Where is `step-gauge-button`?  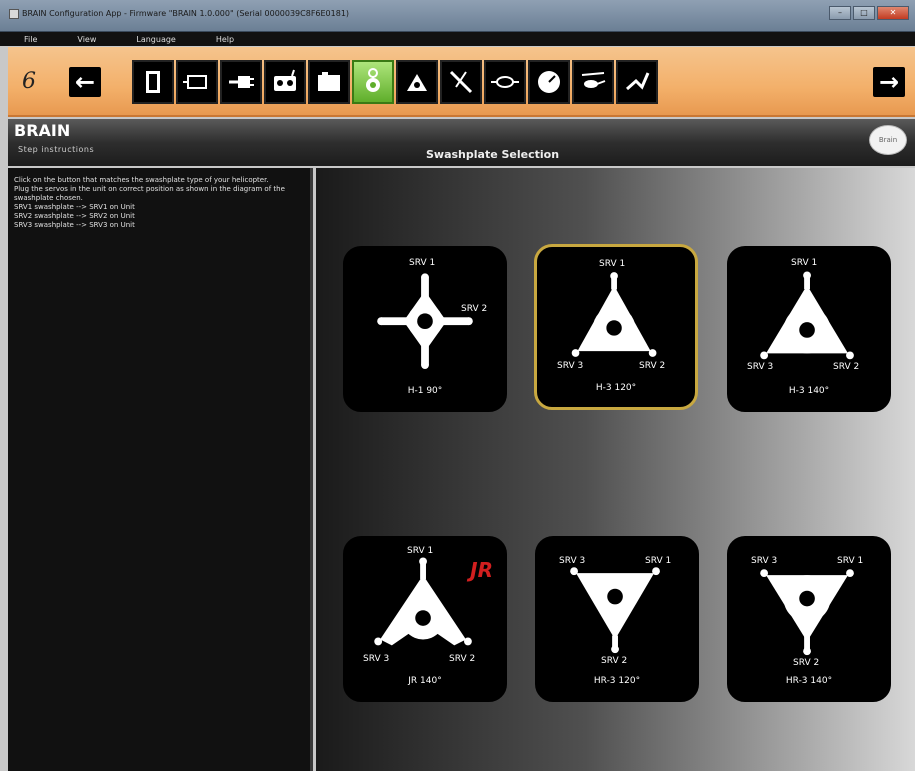
step-gauge-button is located at coordinates (549, 82).